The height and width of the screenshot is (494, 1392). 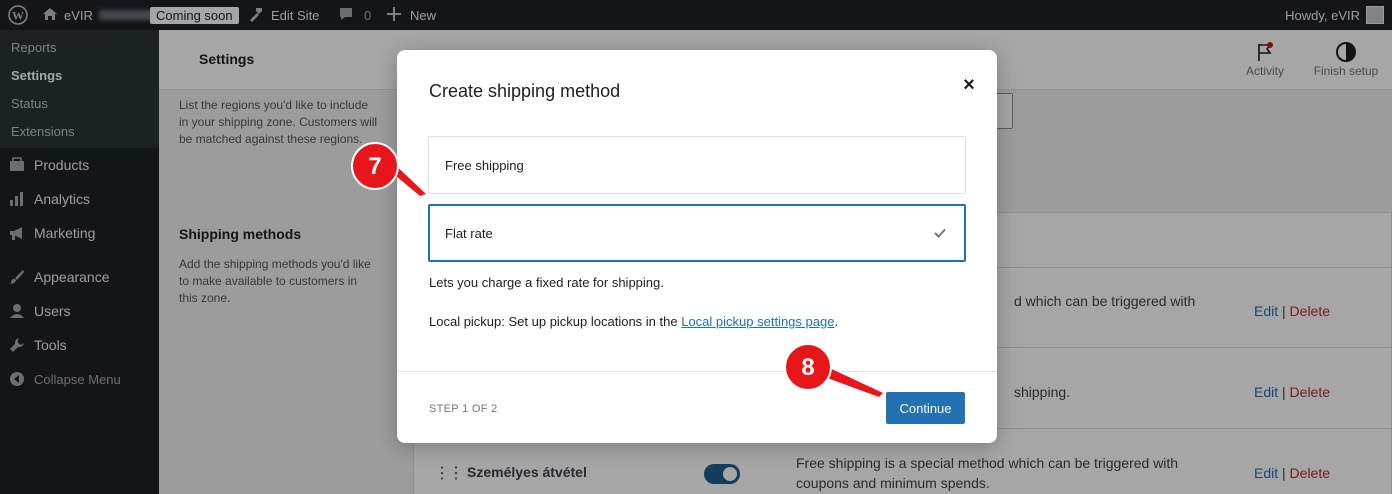 What do you see at coordinates (469, 233) in the screenshot?
I see `option-label: Flat rate` at bounding box center [469, 233].